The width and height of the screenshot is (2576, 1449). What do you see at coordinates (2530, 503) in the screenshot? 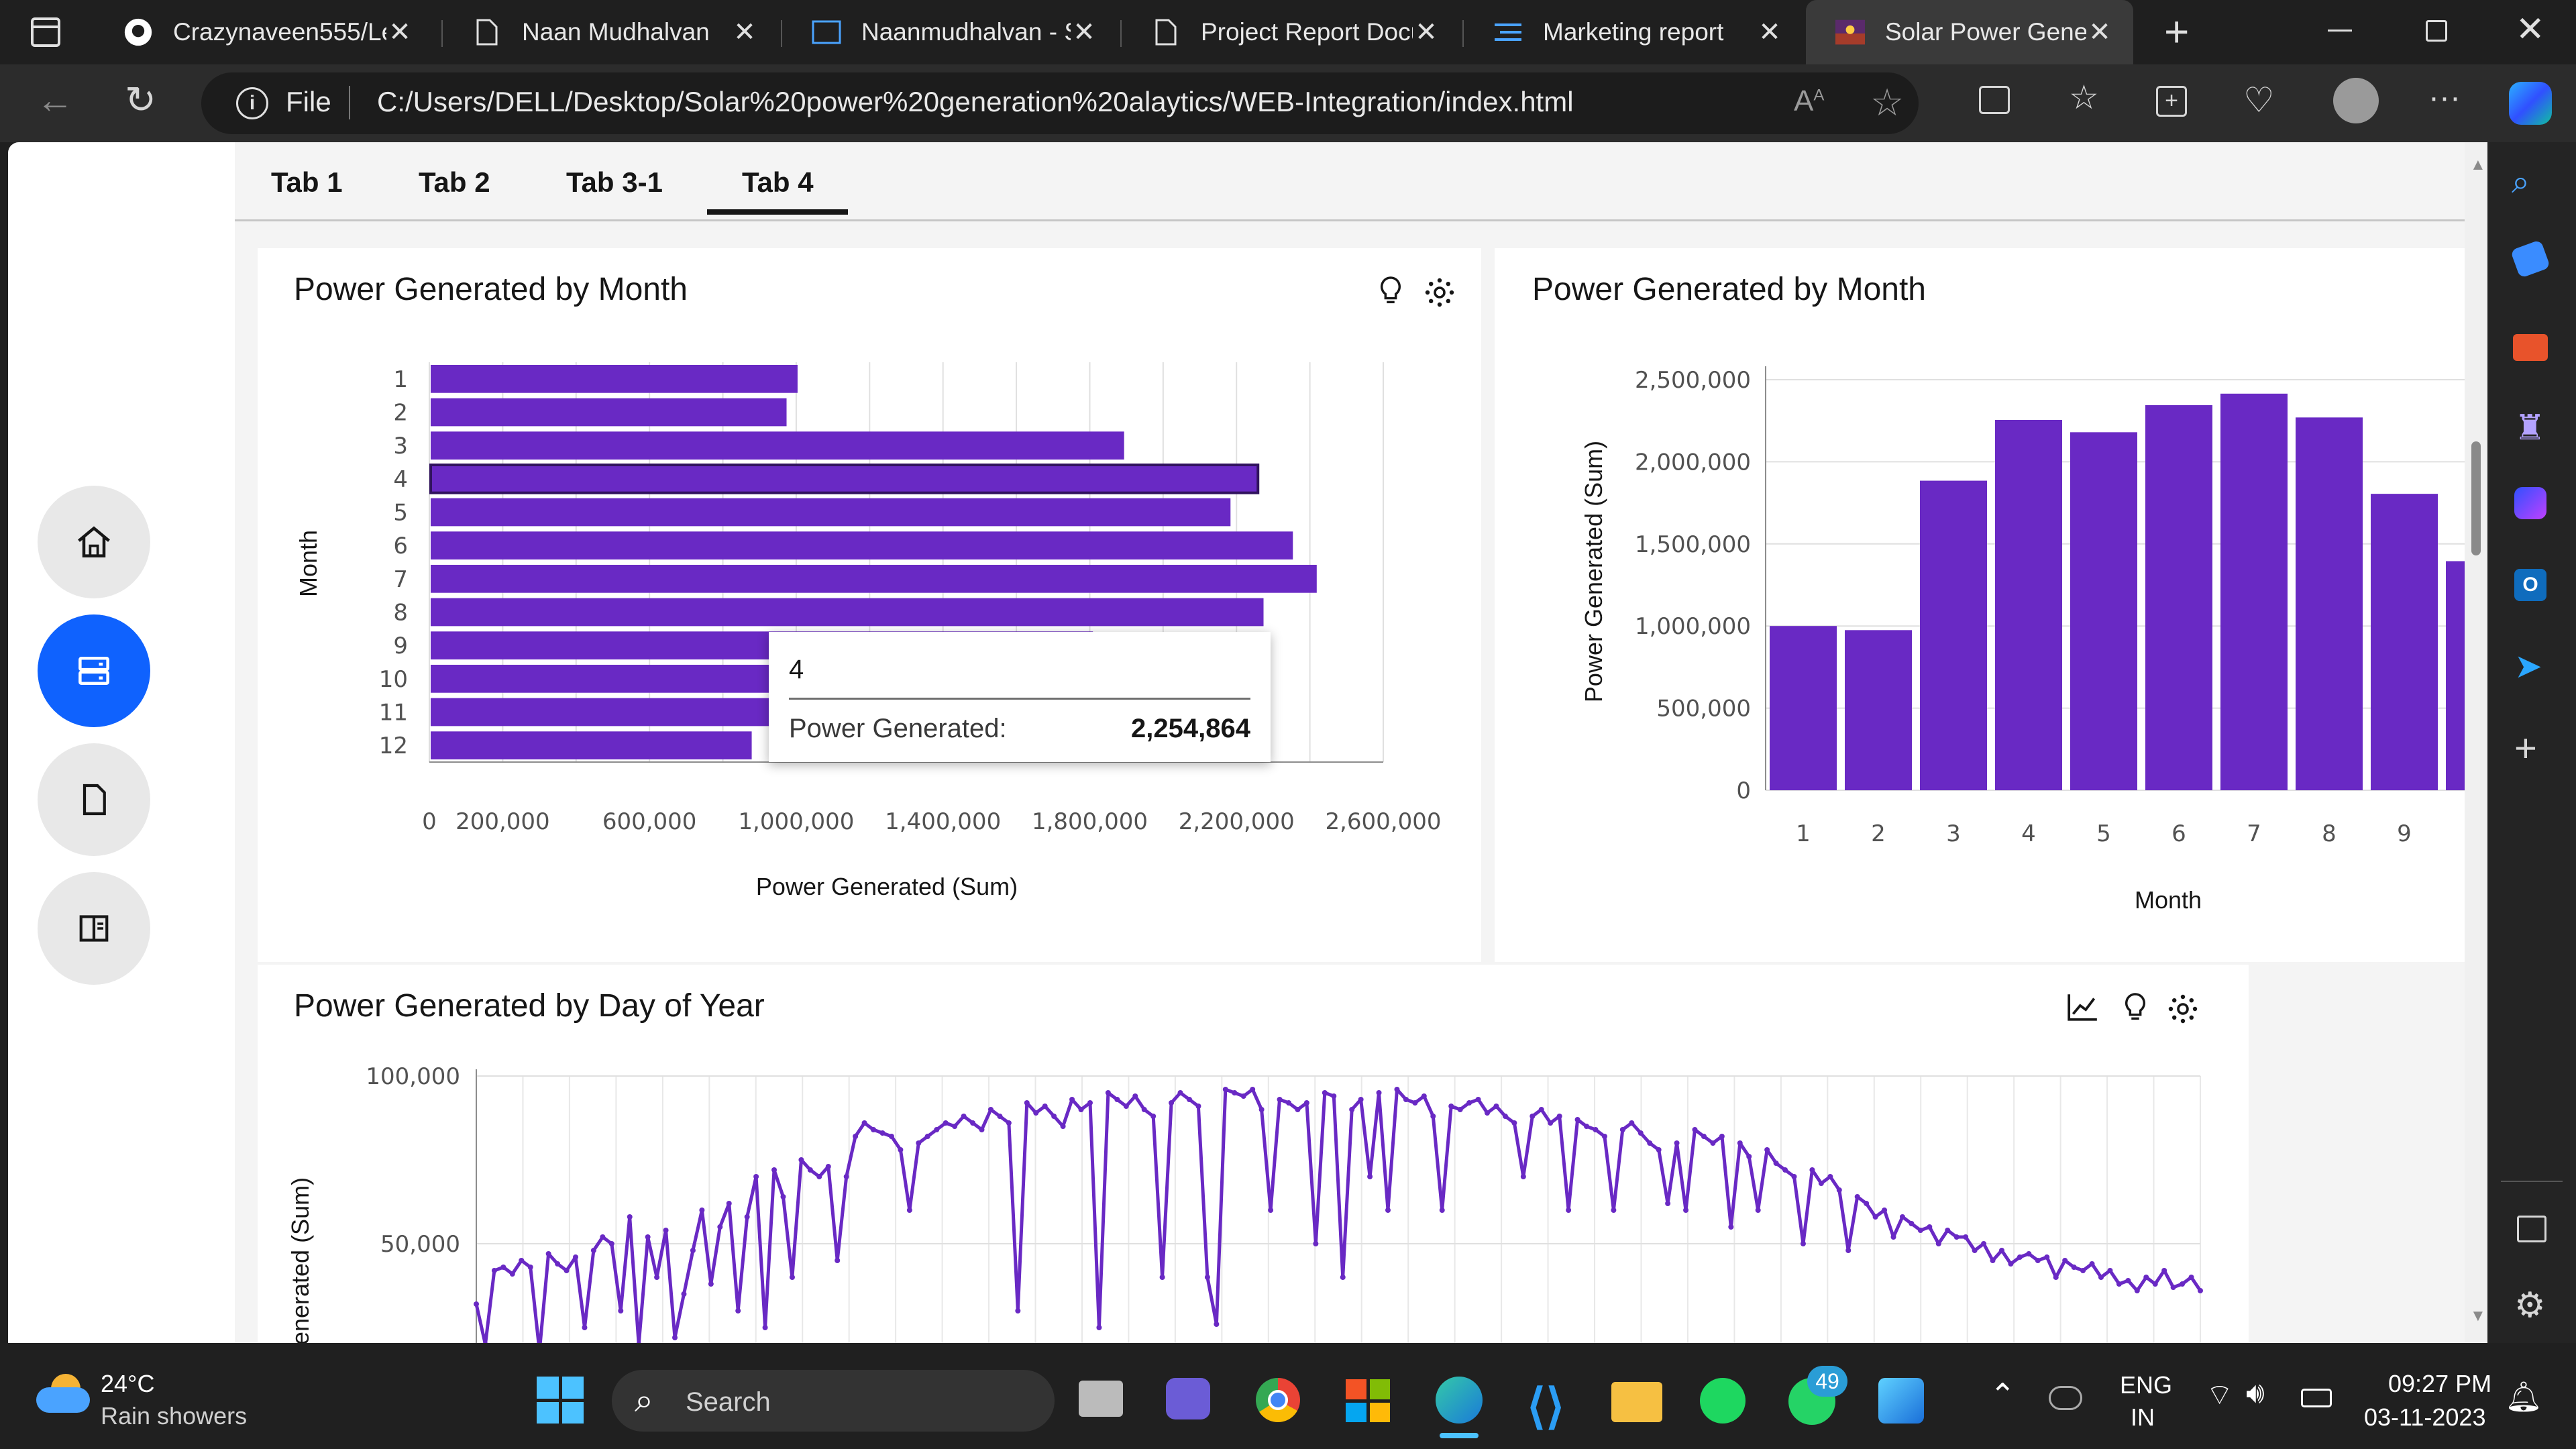
I see `microsoft365-icon` at bounding box center [2530, 503].